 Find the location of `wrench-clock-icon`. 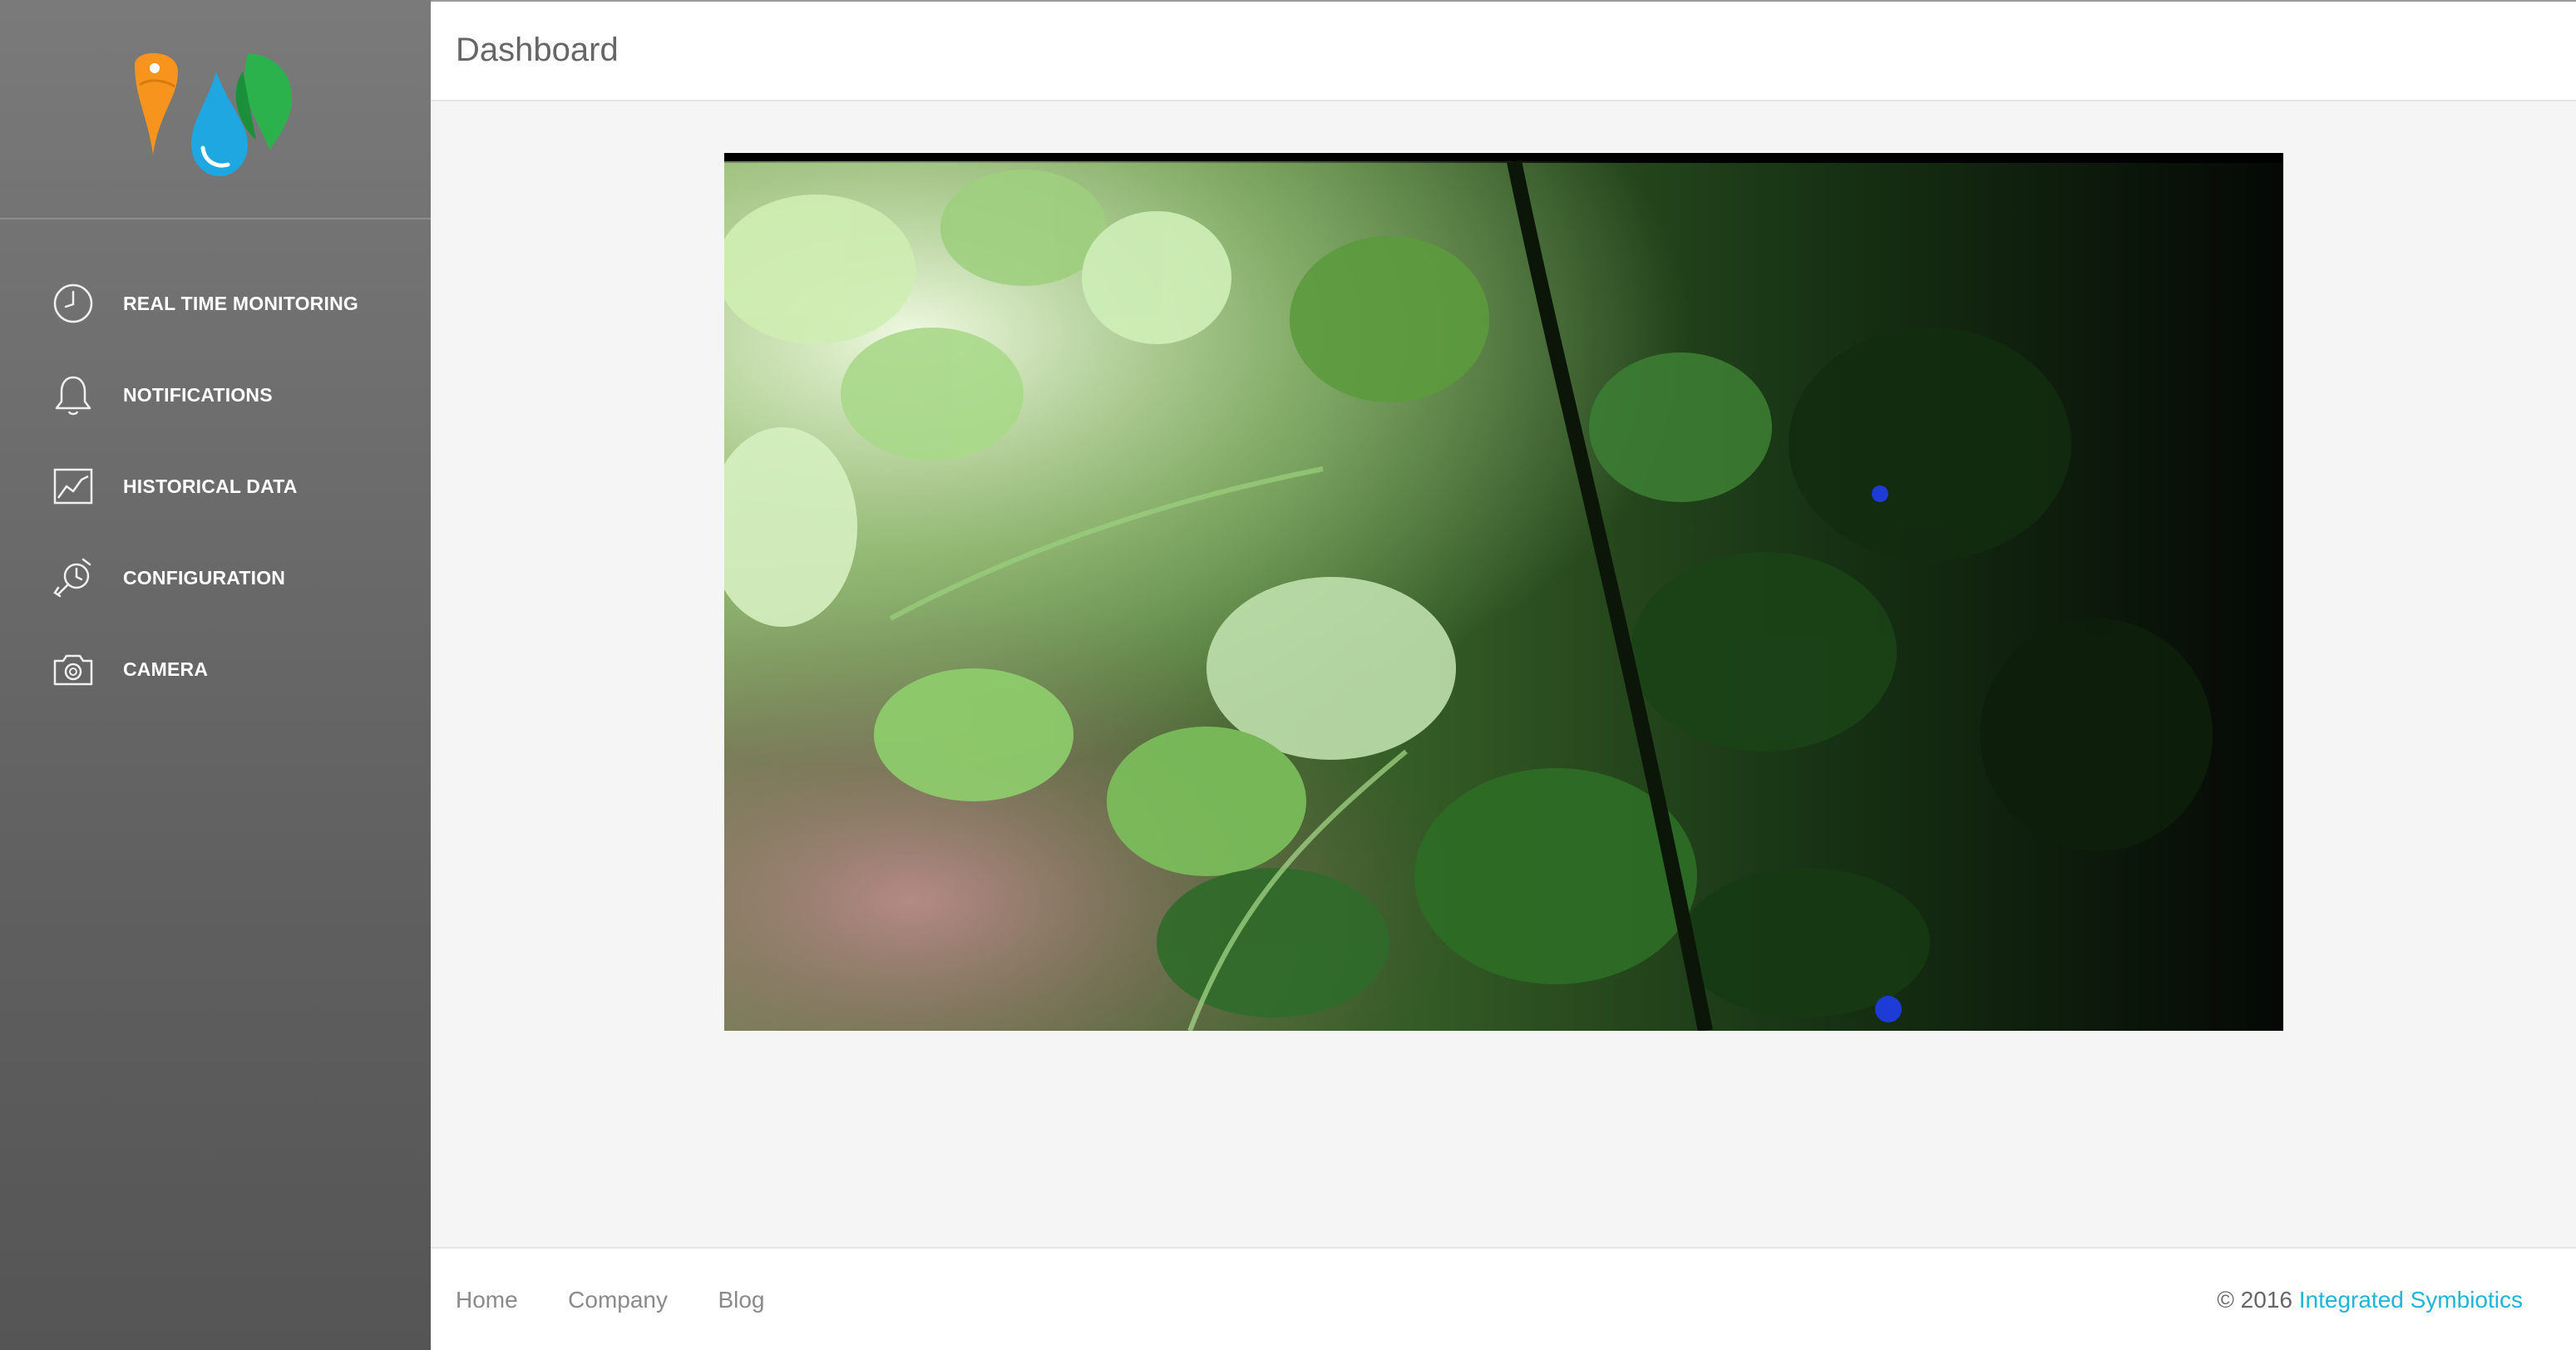

wrench-clock-icon is located at coordinates (72, 578).